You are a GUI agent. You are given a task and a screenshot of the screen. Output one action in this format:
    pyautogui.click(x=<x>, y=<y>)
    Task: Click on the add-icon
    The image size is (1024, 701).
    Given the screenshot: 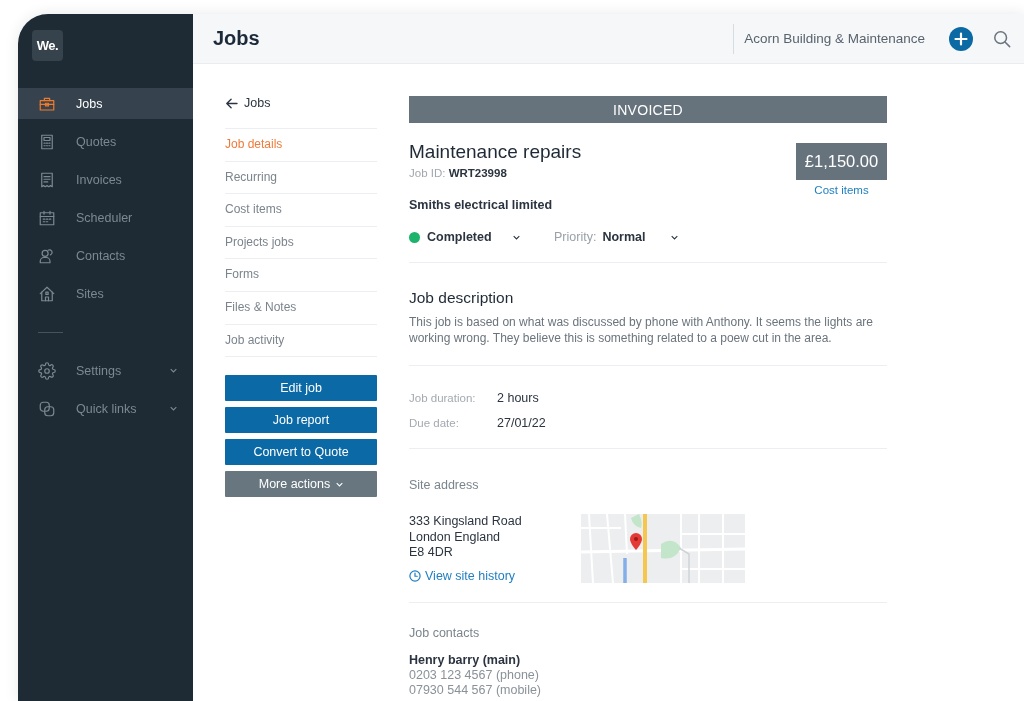 What is the action you would take?
    pyautogui.click(x=961, y=38)
    